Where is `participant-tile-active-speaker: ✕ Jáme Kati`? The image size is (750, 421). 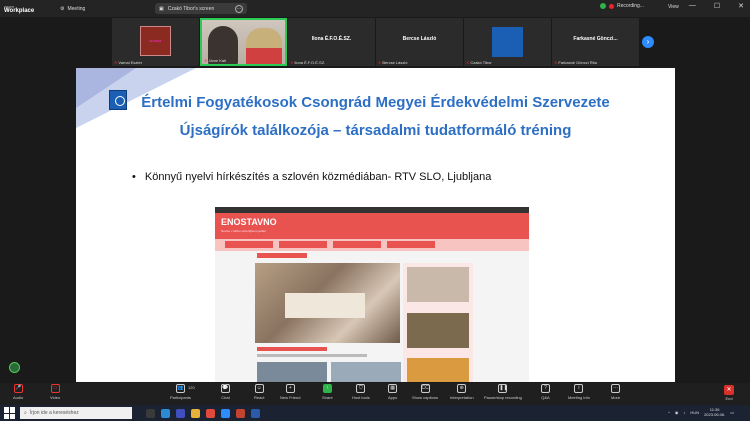 participant-tile-active-speaker: ✕ Jáme Kati is located at coordinates (243, 42).